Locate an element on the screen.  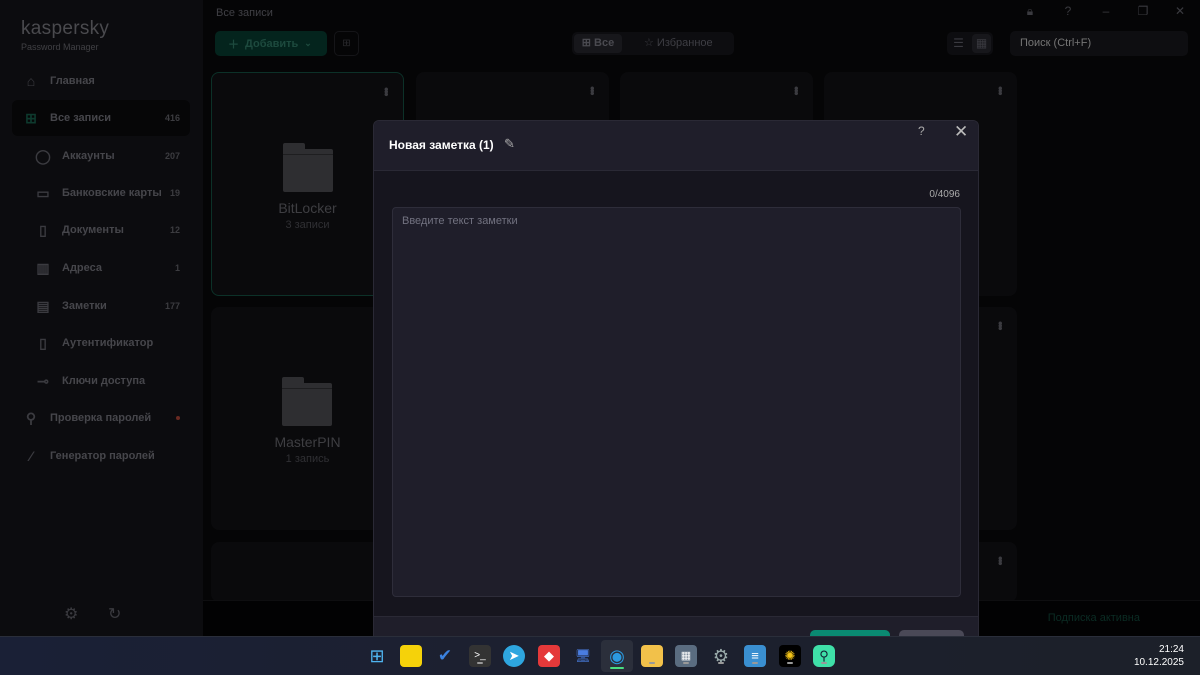
filter-favorites-tab: ☆ Избранное is located at coordinates (678, 43).